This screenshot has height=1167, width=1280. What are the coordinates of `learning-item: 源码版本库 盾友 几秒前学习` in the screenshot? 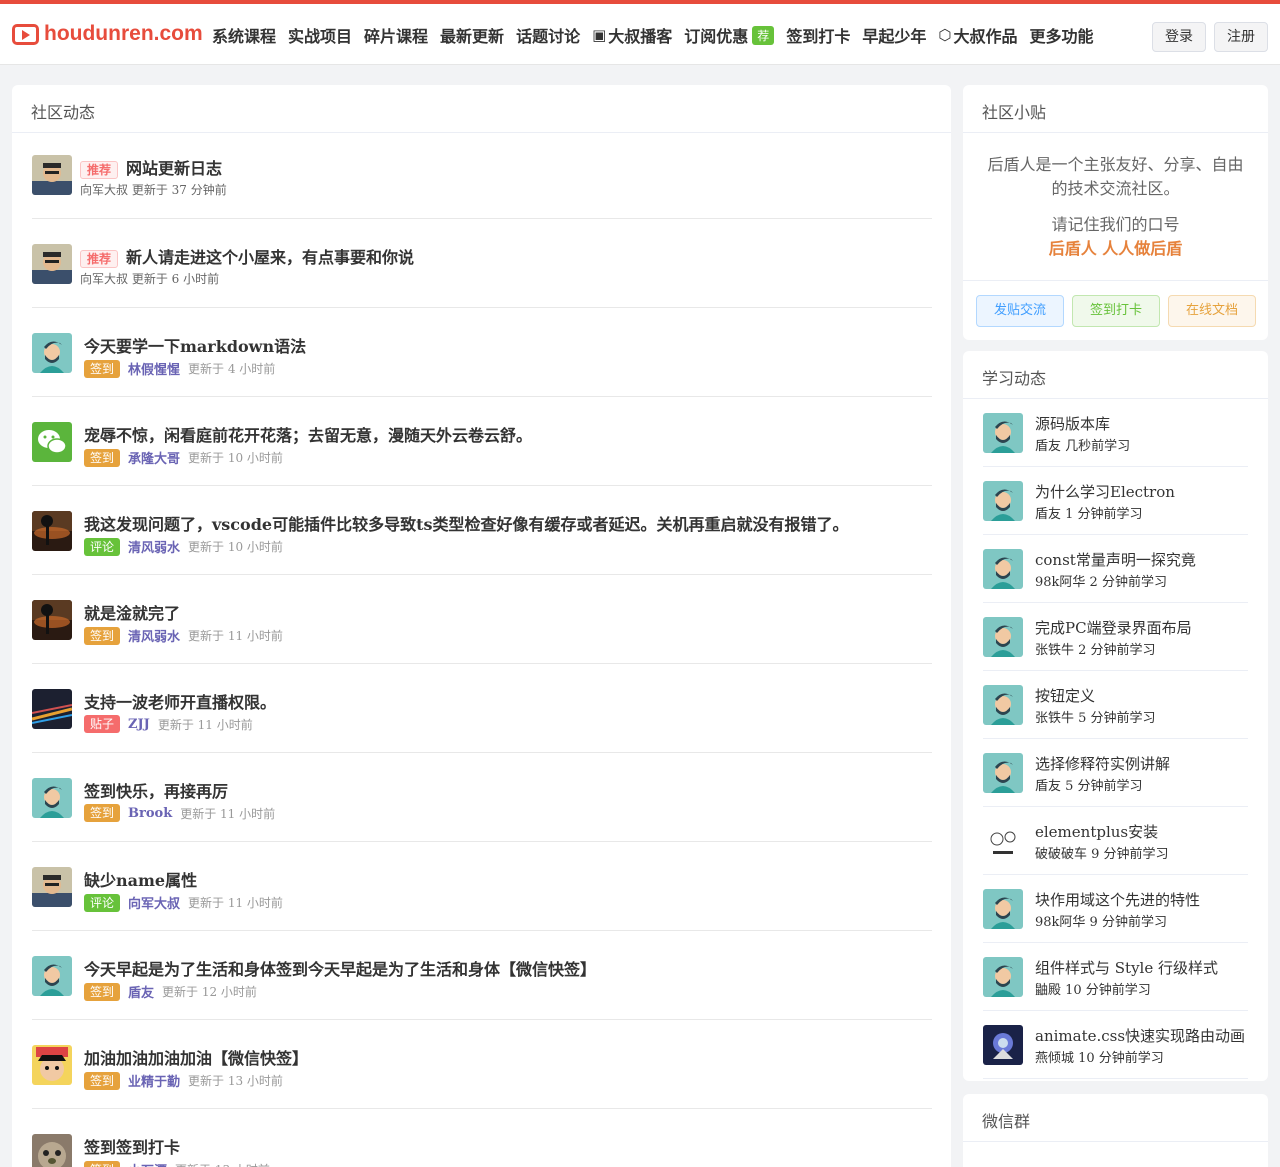 It's located at (1115, 433).